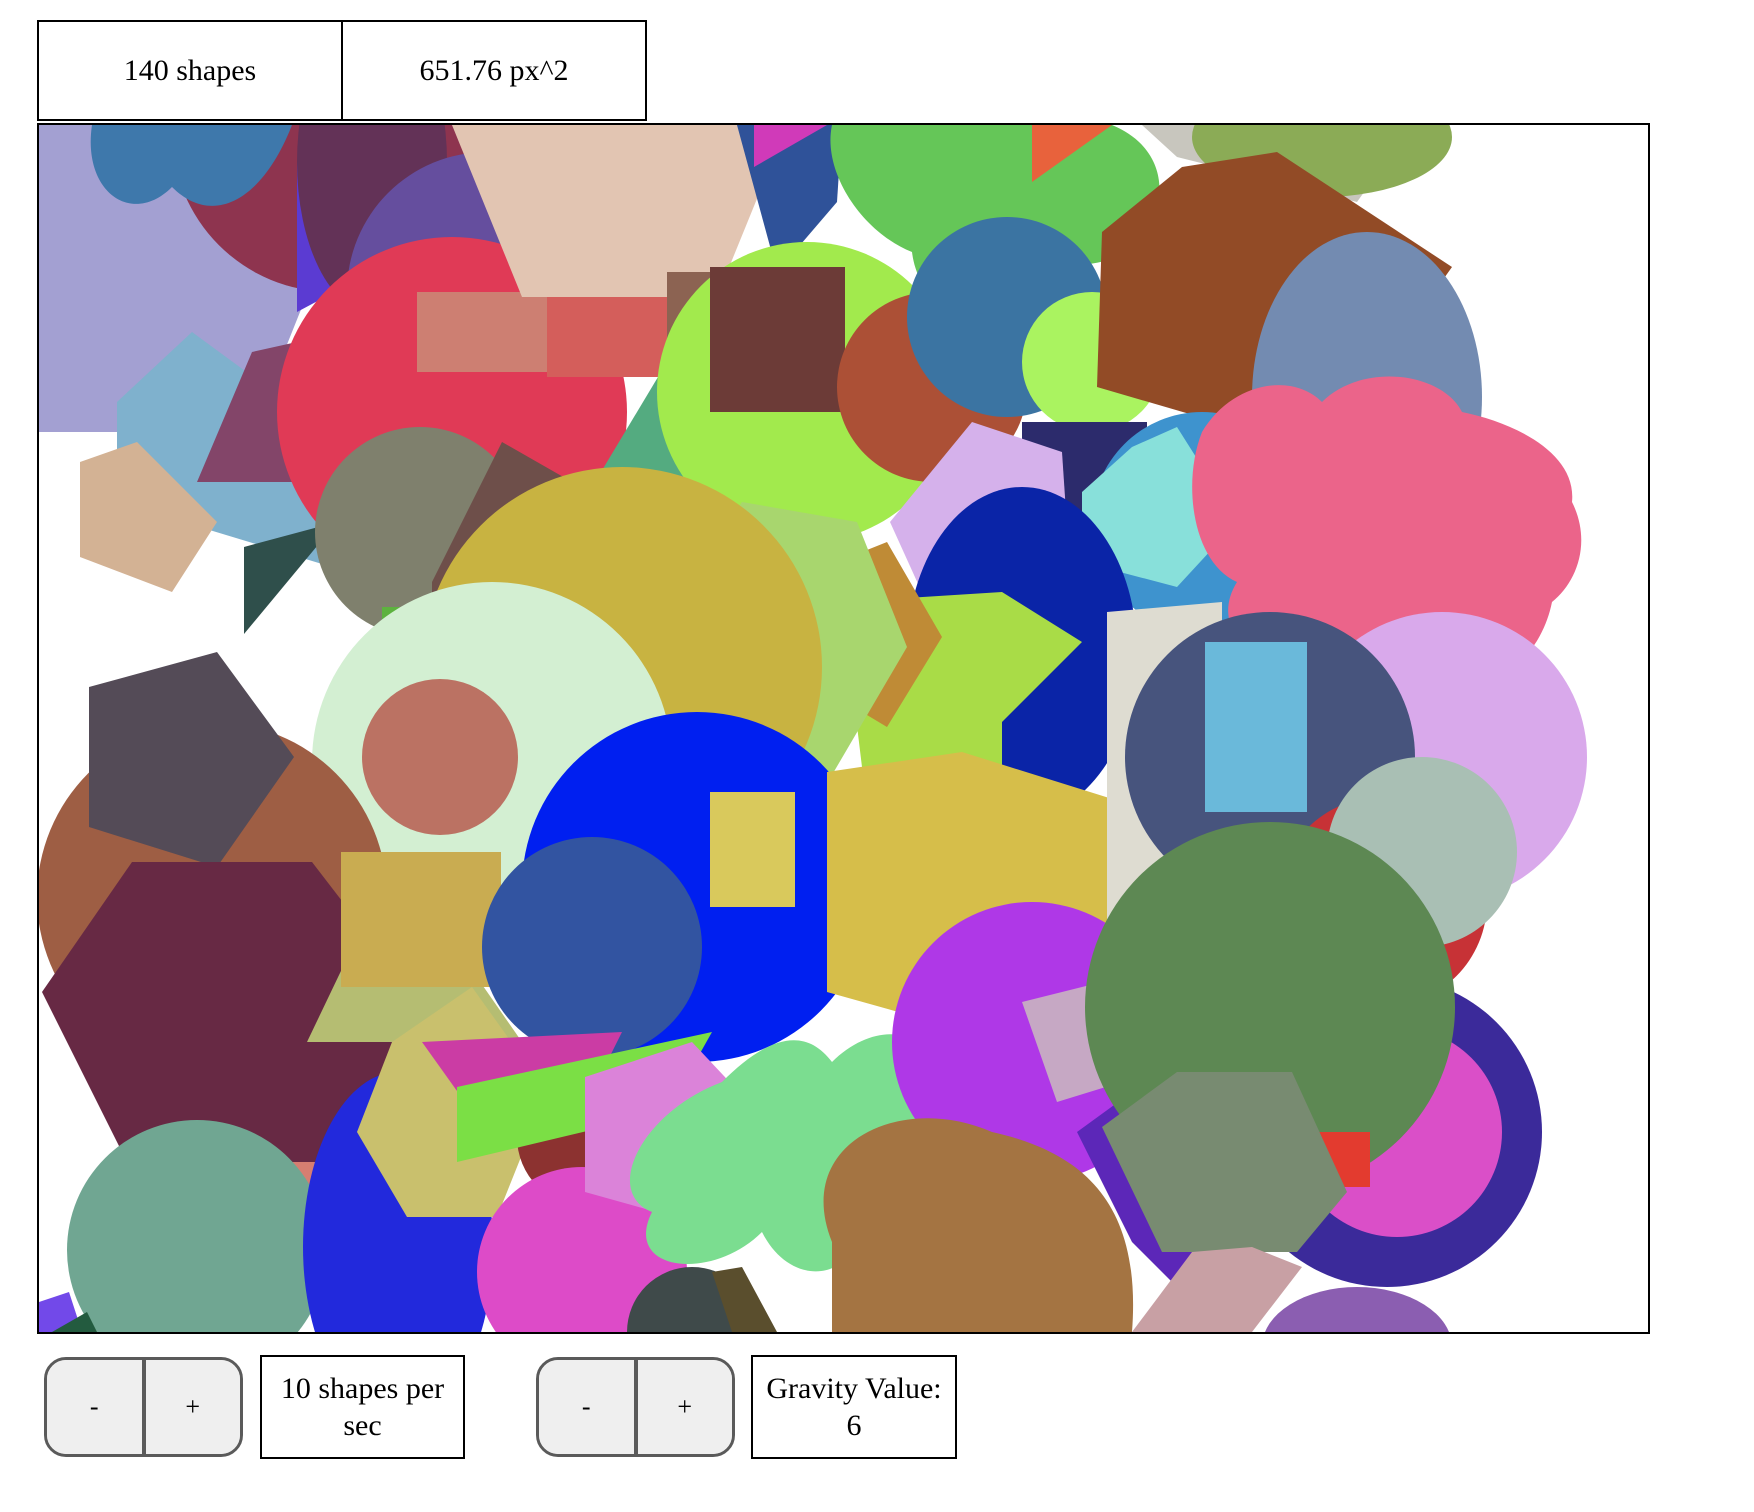 Image resolution: width=1754 pixels, height=1512 pixels. Describe the element at coordinates (1357, 1309) in the screenshot. I see `shape-ellipse` at that location.